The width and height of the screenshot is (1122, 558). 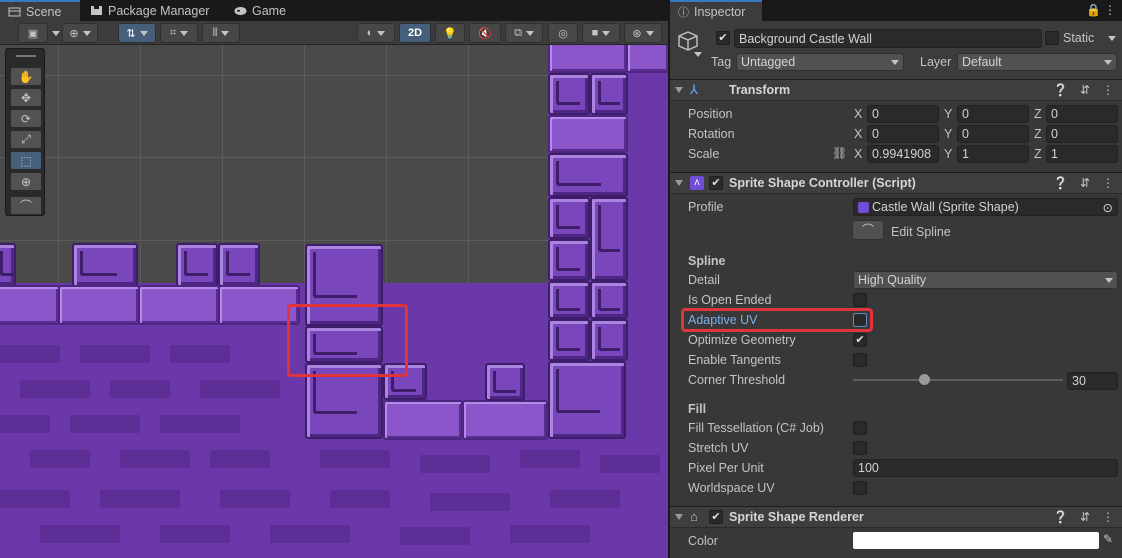 What do you see at coordinates (563, 33) in the screenshot?
I see `visibility-icon: ◎` at bounding box center [563, 33].